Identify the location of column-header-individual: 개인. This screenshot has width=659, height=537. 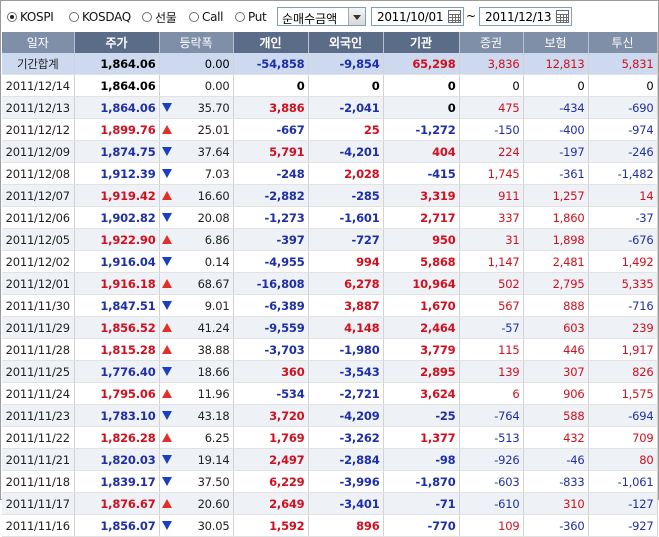
(271, 42).